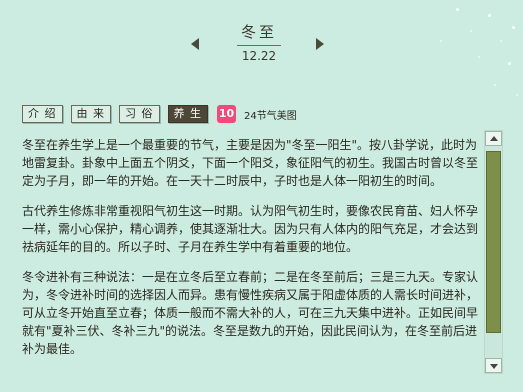 The height and width of the screenshot is (392, 523). I want to click on tab-introduction: 介 绍, so click(42, 114).